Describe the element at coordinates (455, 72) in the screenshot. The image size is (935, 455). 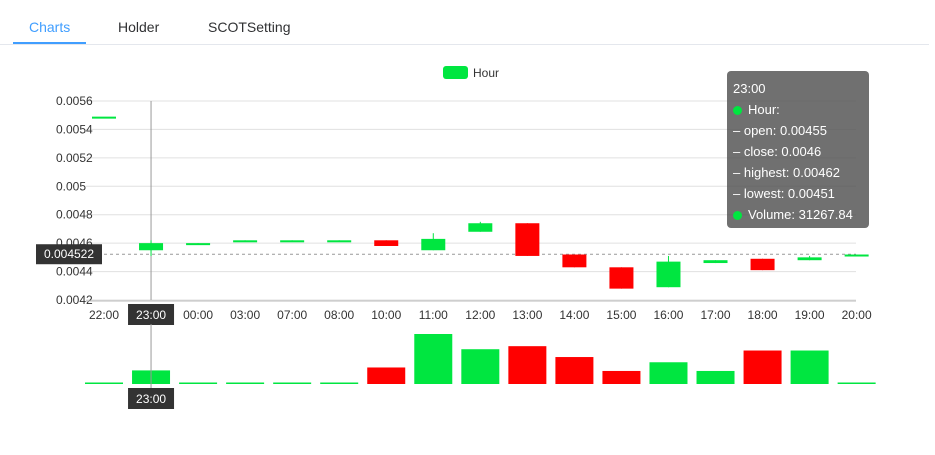
I see `legend-swatch` at that location.